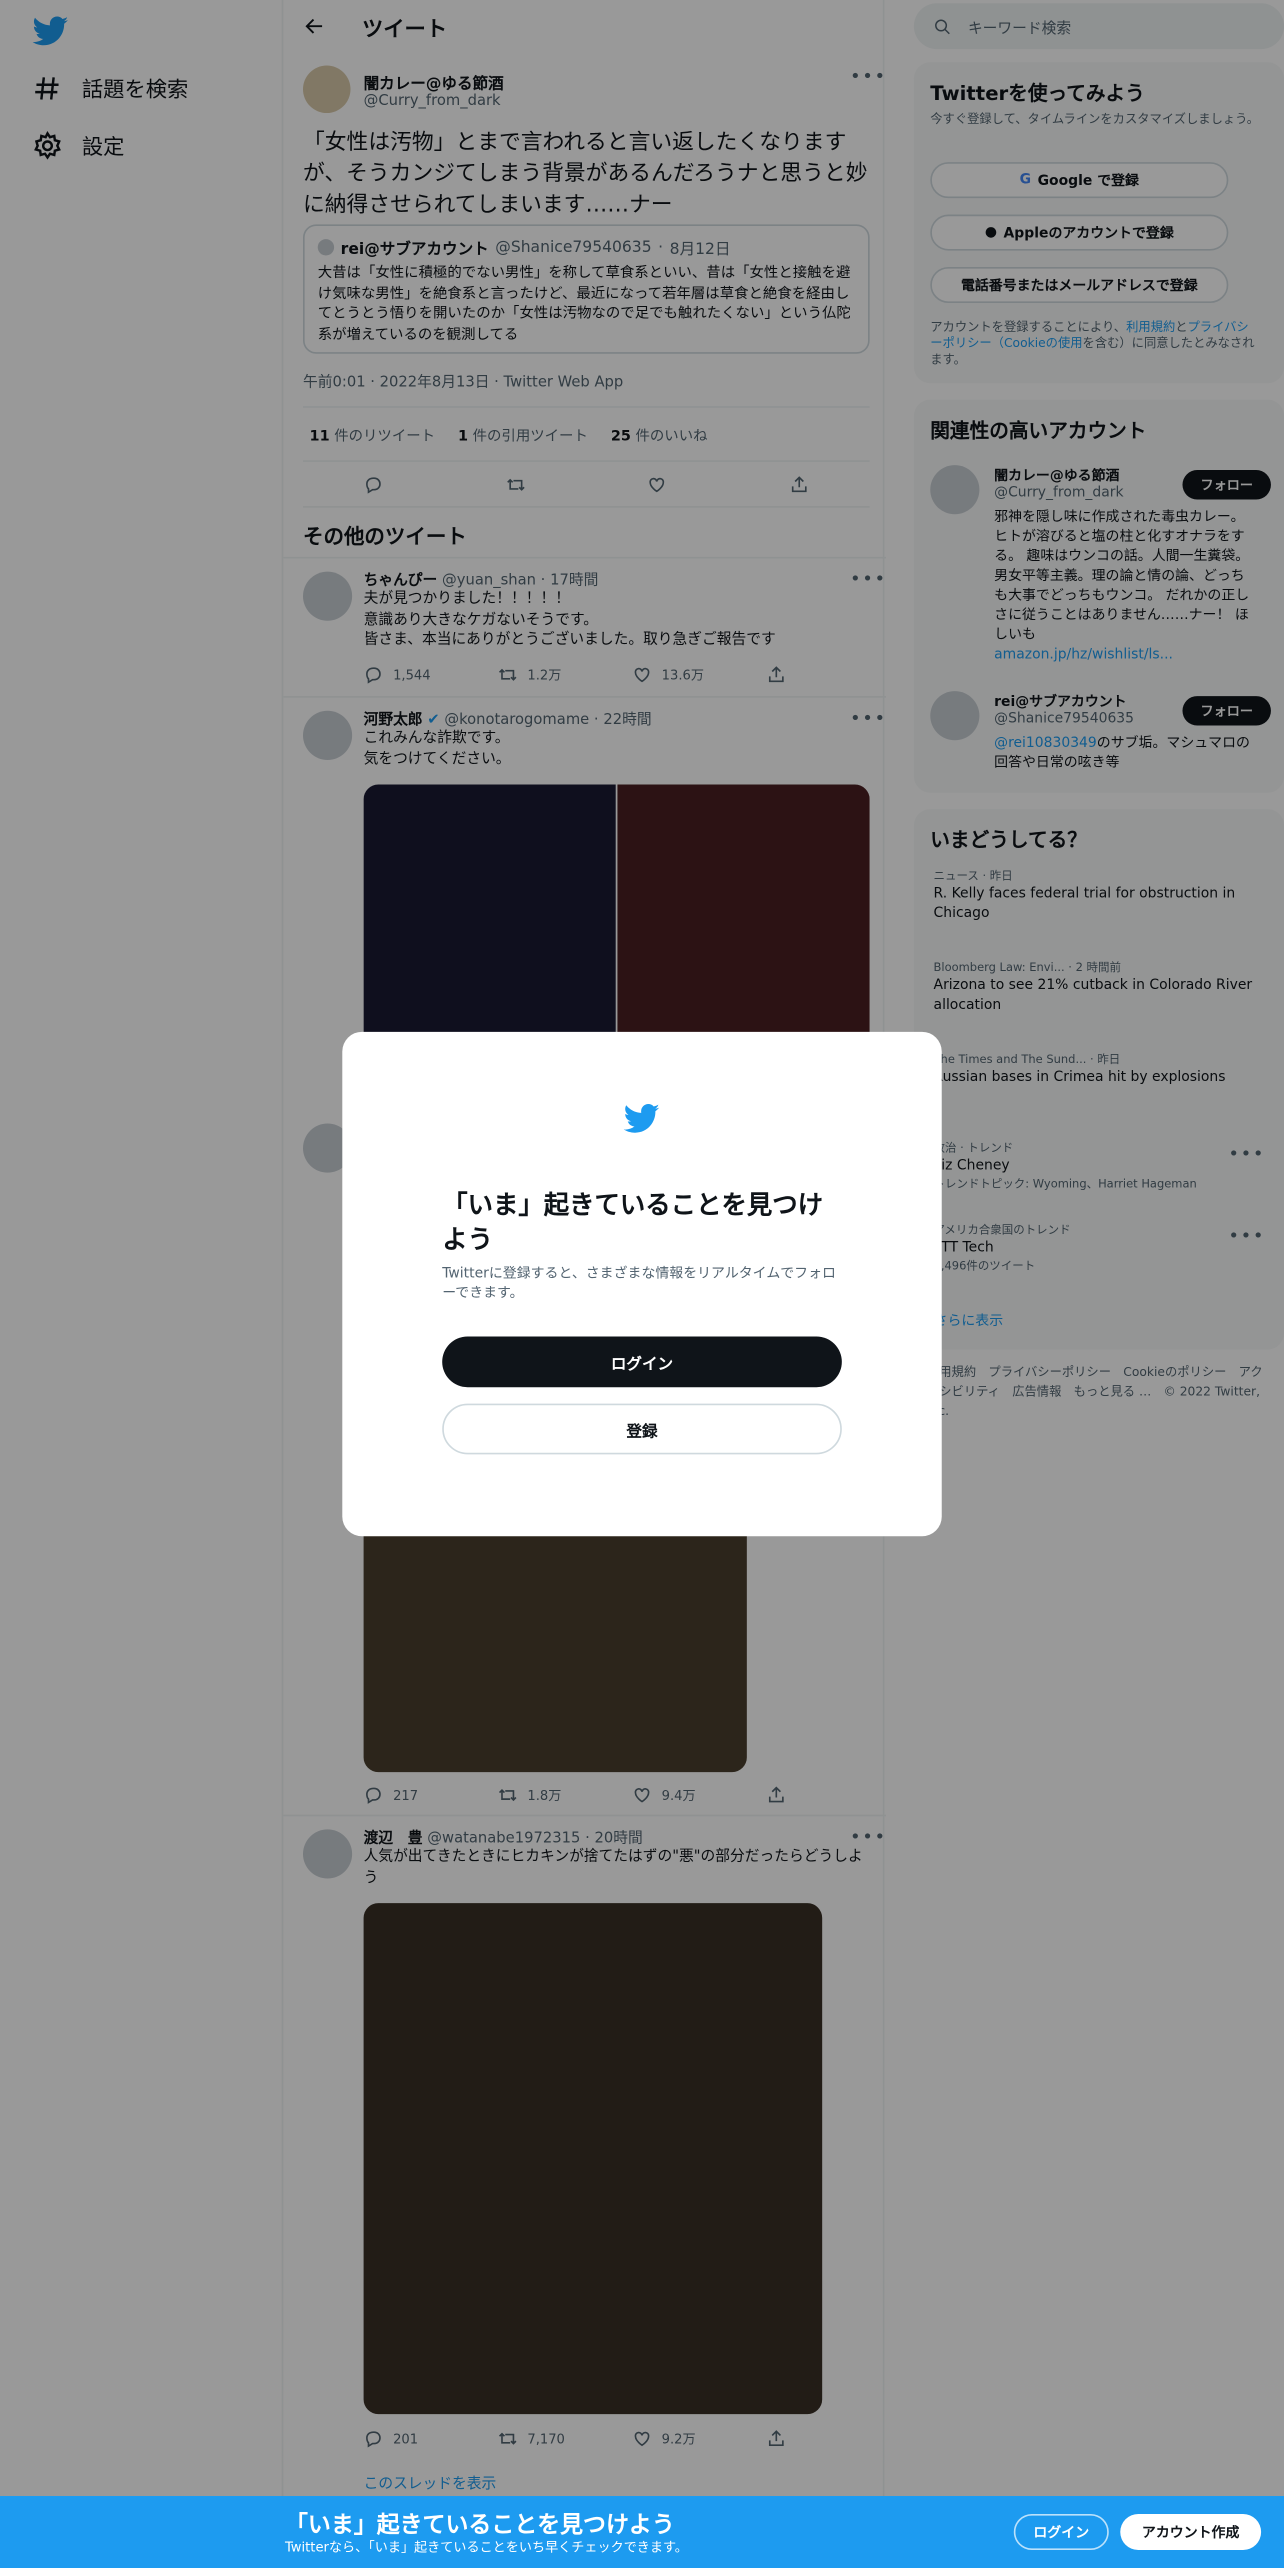  What do you see at coordinates (633, 1222) in the screenshot?
I see `modal-title: 「いま」起きていることを見つけよう` at bounding box center [633, 1222].